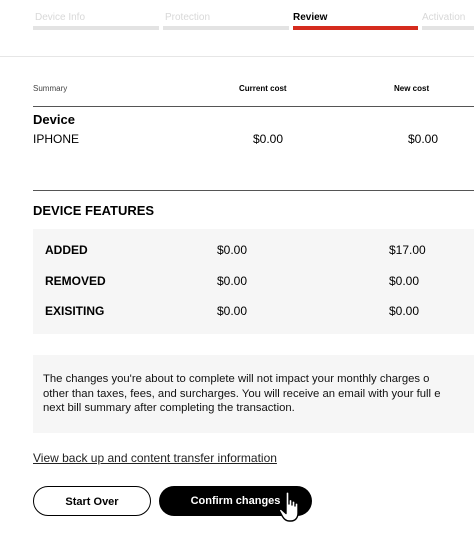 The width and height of the screenshot is (474, 539). What do you see at coordinates (54, 119) in the screenshot?
I see `device-title: Device` at bounding box center [54, 119].